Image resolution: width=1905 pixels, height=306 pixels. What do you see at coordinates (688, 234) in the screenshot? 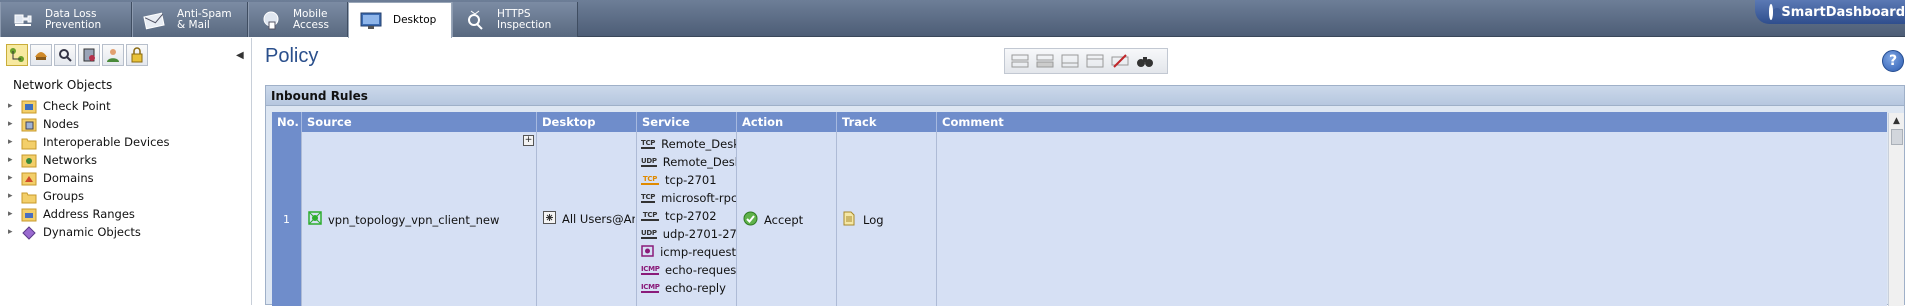
I see `list-item: UDP udp-2701-270` at bounding box center [688, 234].